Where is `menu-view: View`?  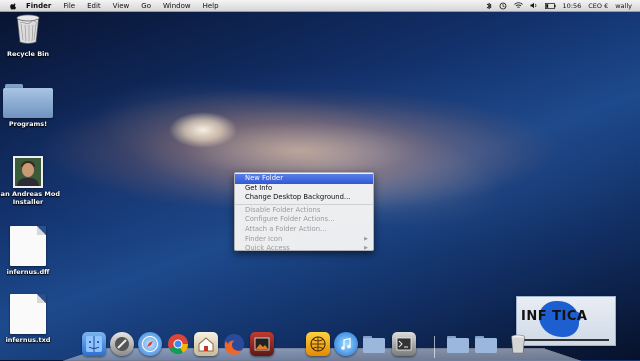
menu-view: View is located at coordinates (121, 6).